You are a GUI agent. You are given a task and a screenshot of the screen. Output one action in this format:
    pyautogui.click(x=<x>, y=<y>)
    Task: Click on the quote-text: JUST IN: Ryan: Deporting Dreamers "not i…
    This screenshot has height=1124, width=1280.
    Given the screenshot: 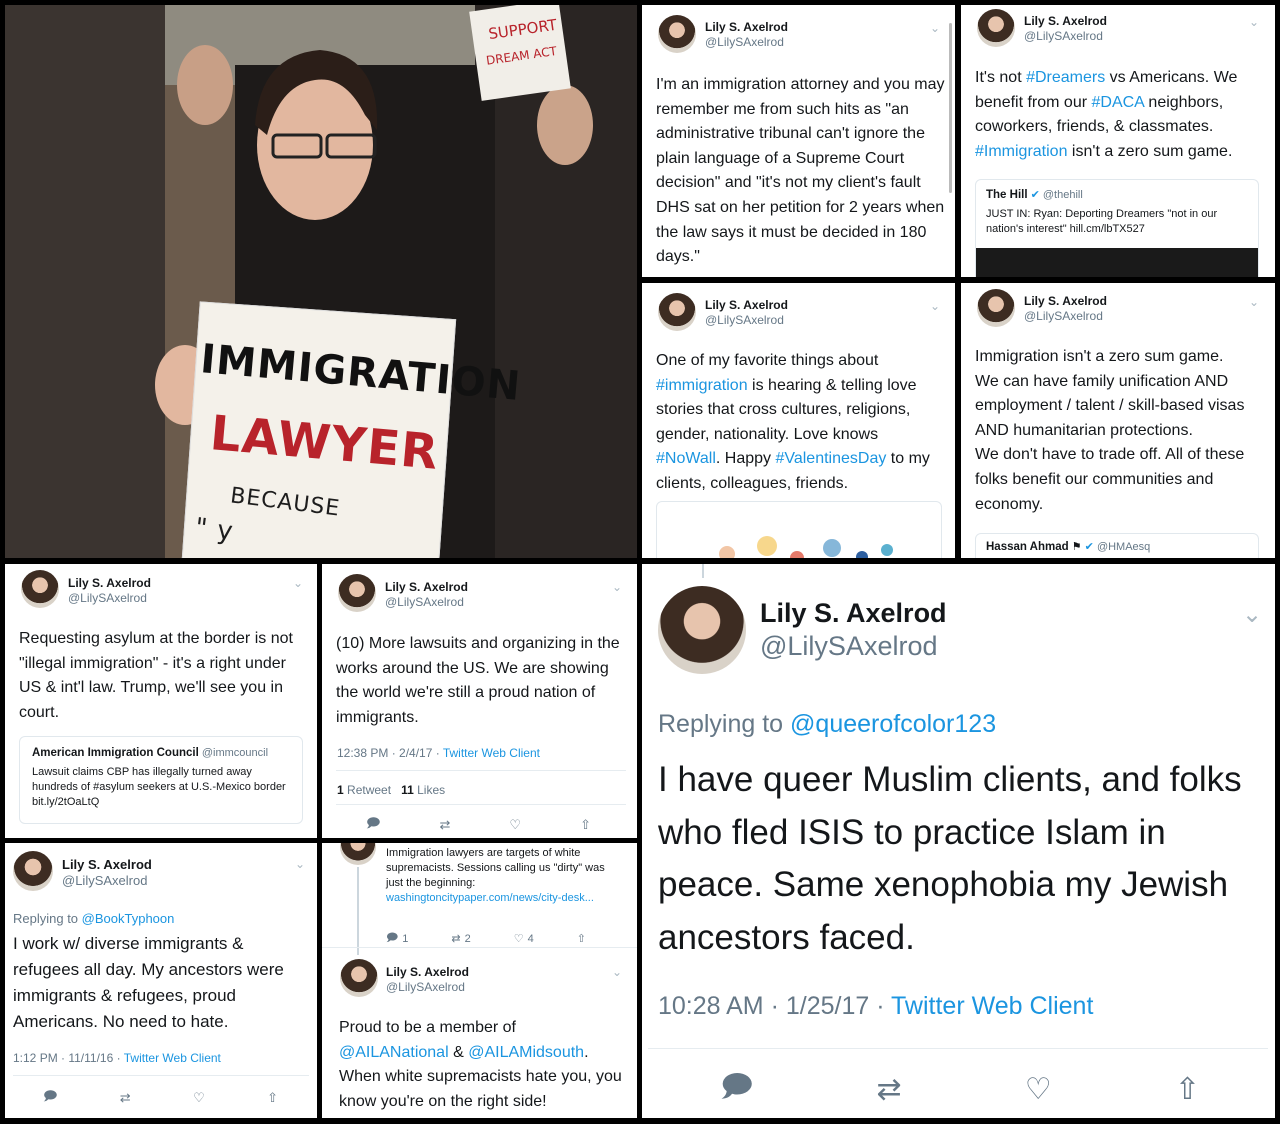 What is the action you would take?
    pyautogui.click(x=1102, y=221)
    